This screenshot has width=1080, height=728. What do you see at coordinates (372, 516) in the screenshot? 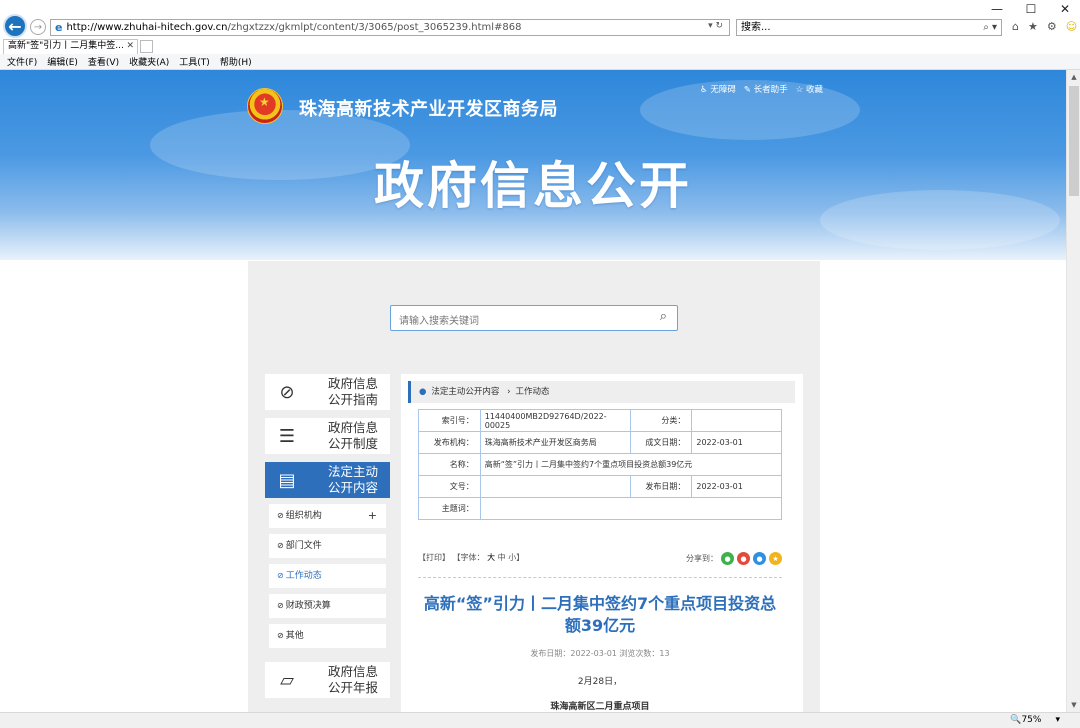
I see `expand-plus-icon: +` at bounding box center [372, 516].